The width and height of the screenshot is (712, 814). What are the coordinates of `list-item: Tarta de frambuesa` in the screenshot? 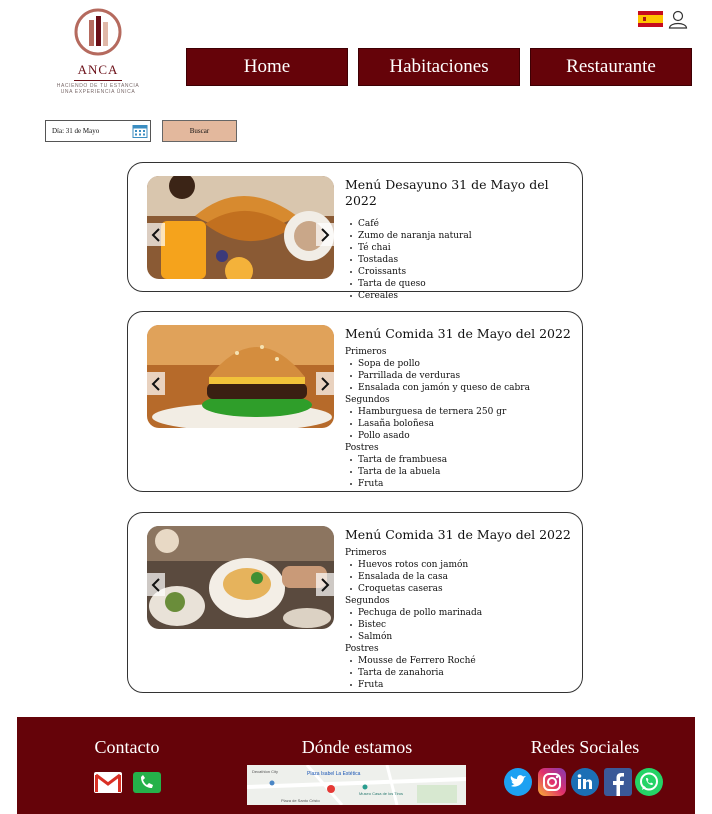 It's located at (459, 460).